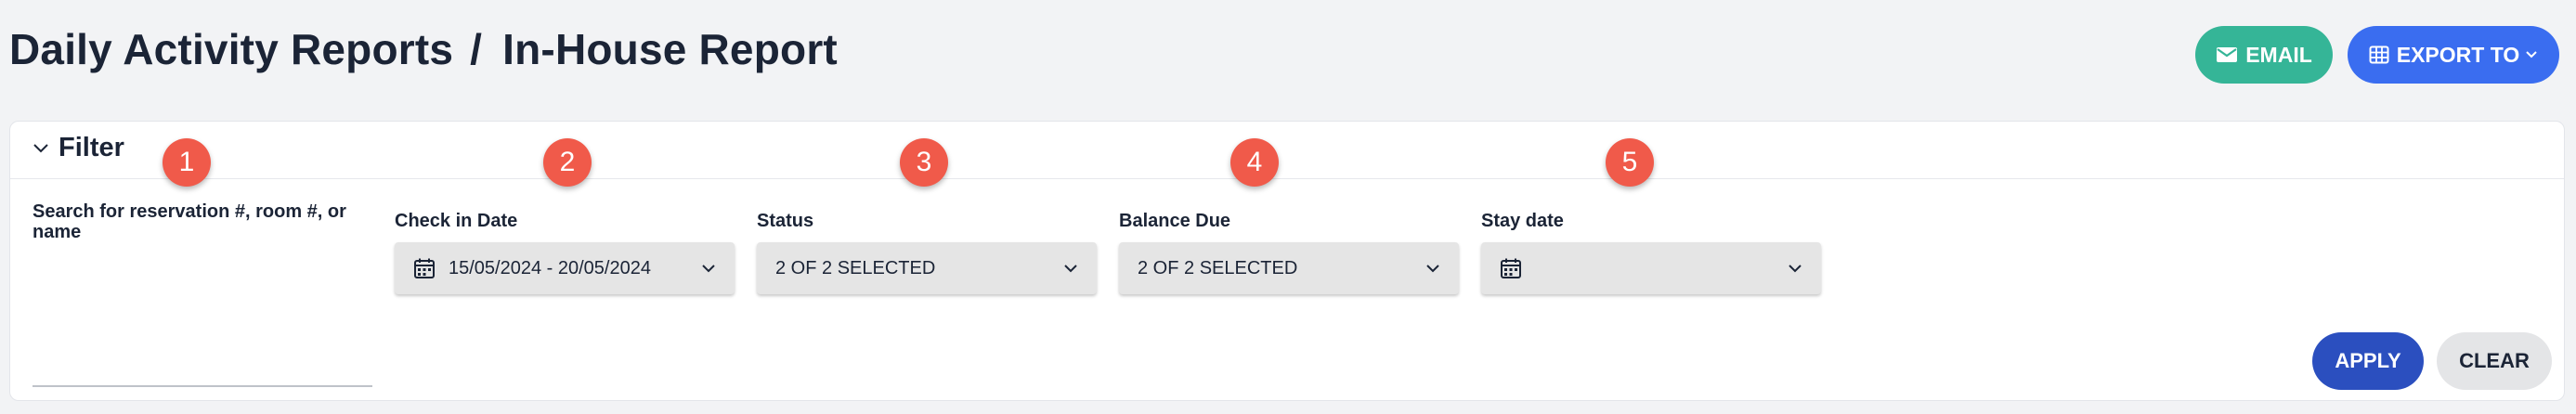 The width and height of the screenshot is (2576, 414). What do you see at coordinates (856, 267) in the screenshot?
I see `status-value: 2 OF 2 SELECTED` at bounding box center [856, 267].